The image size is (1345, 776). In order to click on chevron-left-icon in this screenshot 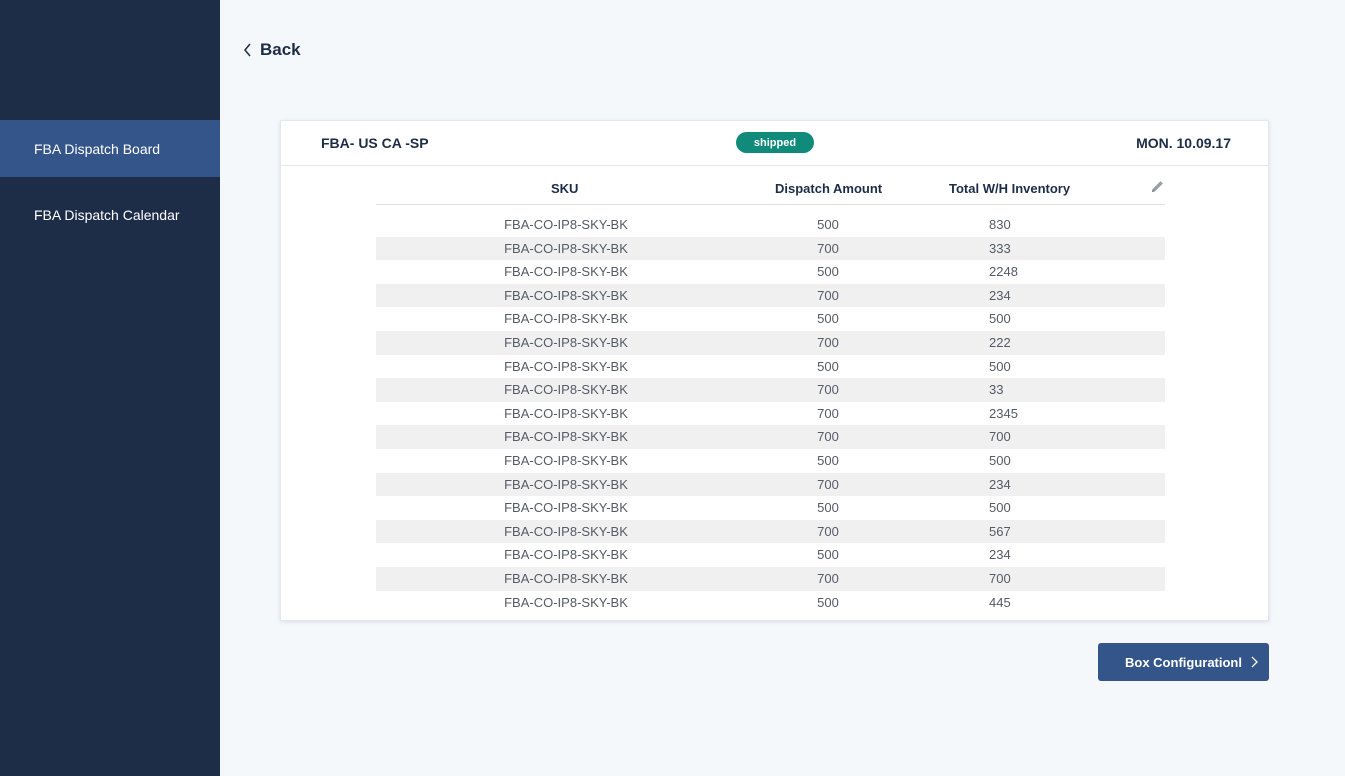, I will do `click(247, 50)`.